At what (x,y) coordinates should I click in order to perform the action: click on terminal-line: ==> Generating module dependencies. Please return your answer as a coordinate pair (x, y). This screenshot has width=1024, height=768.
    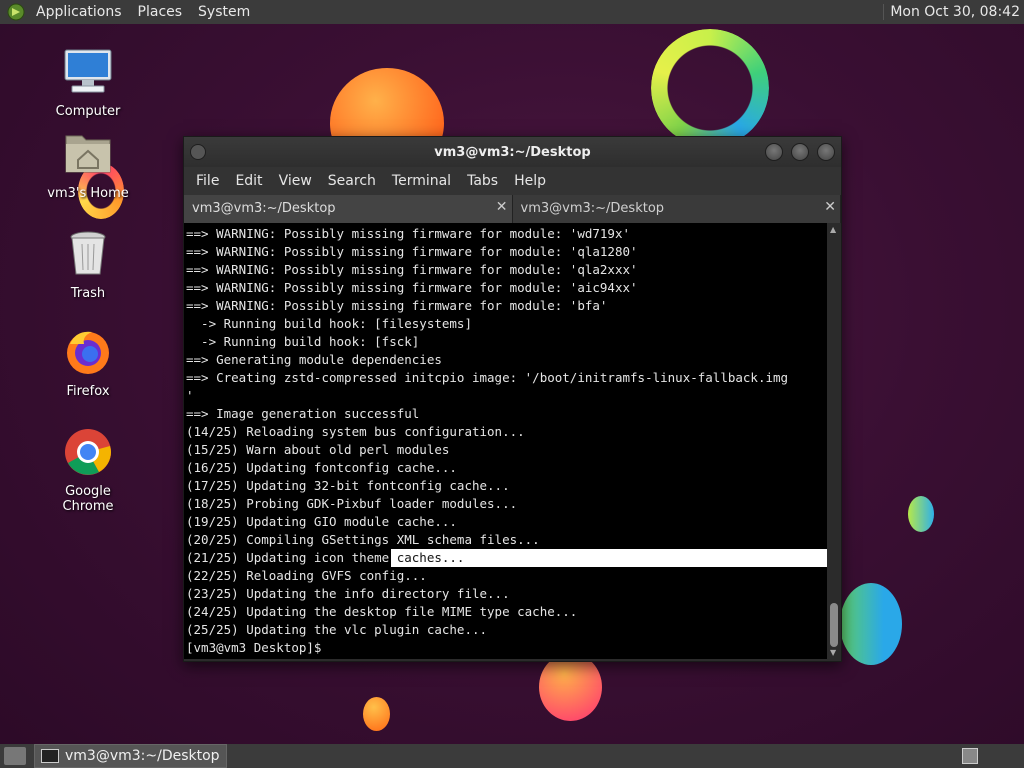
    Looking at the image, I should click on (314, 359).